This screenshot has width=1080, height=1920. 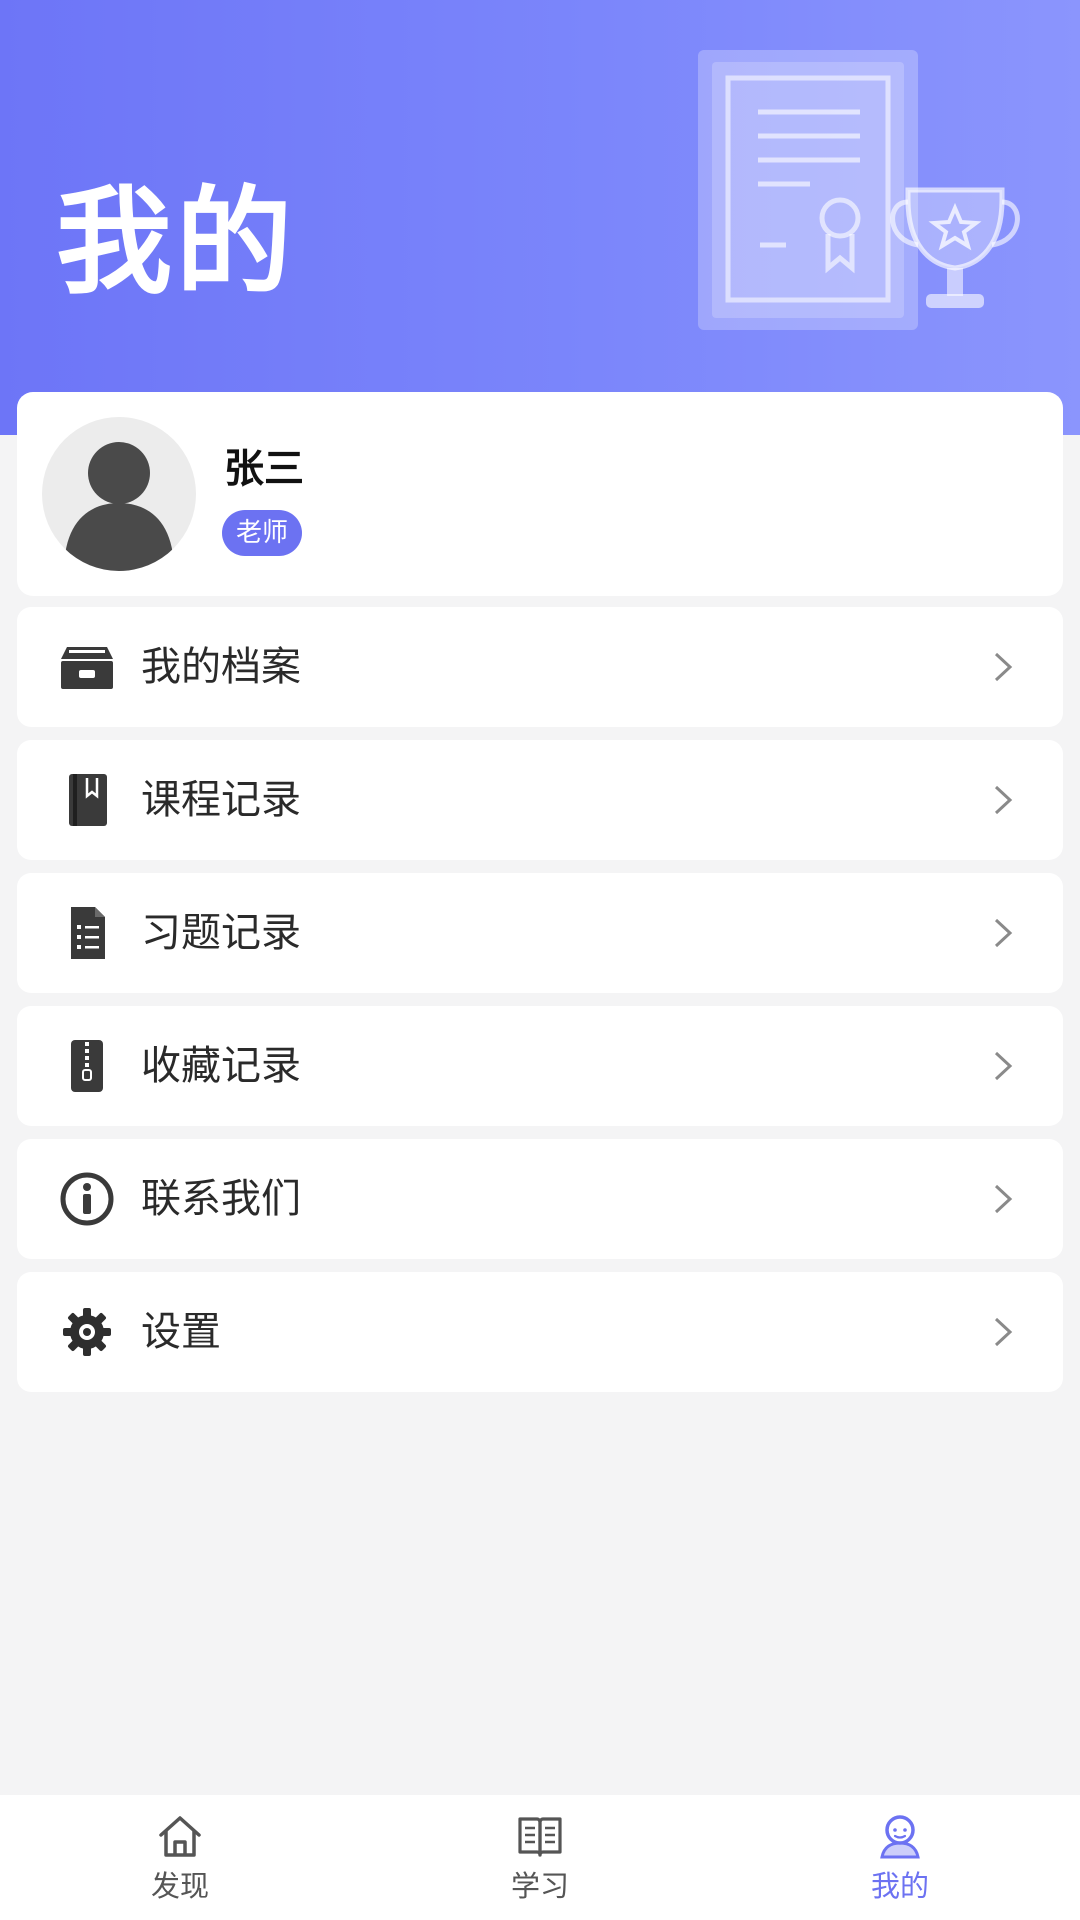 I want to click on menu-item-label: 课程记录, so click(x=221, y=800).